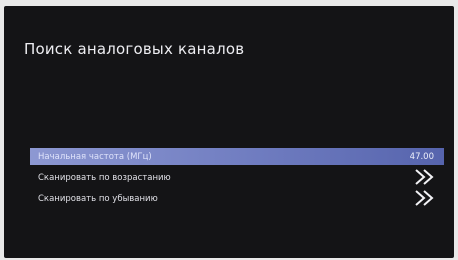 The width and height of the screenshot is (458, 260). I want to click on frequency-value: 47.00, so click(421, 156).